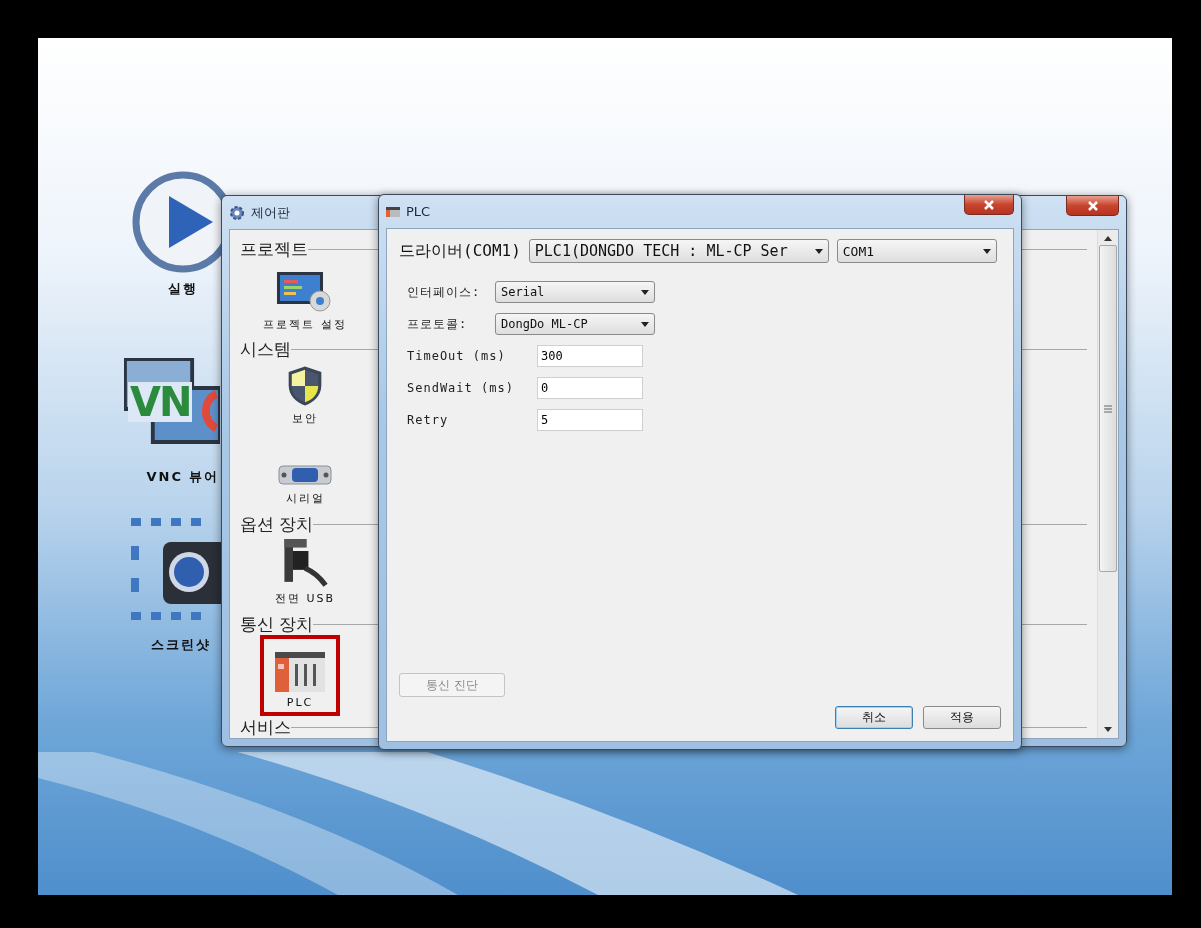  Describe the element at coordinates (181, 645) in the screenshot. I see `desktop-icon-label: 스크린샷` at that location.